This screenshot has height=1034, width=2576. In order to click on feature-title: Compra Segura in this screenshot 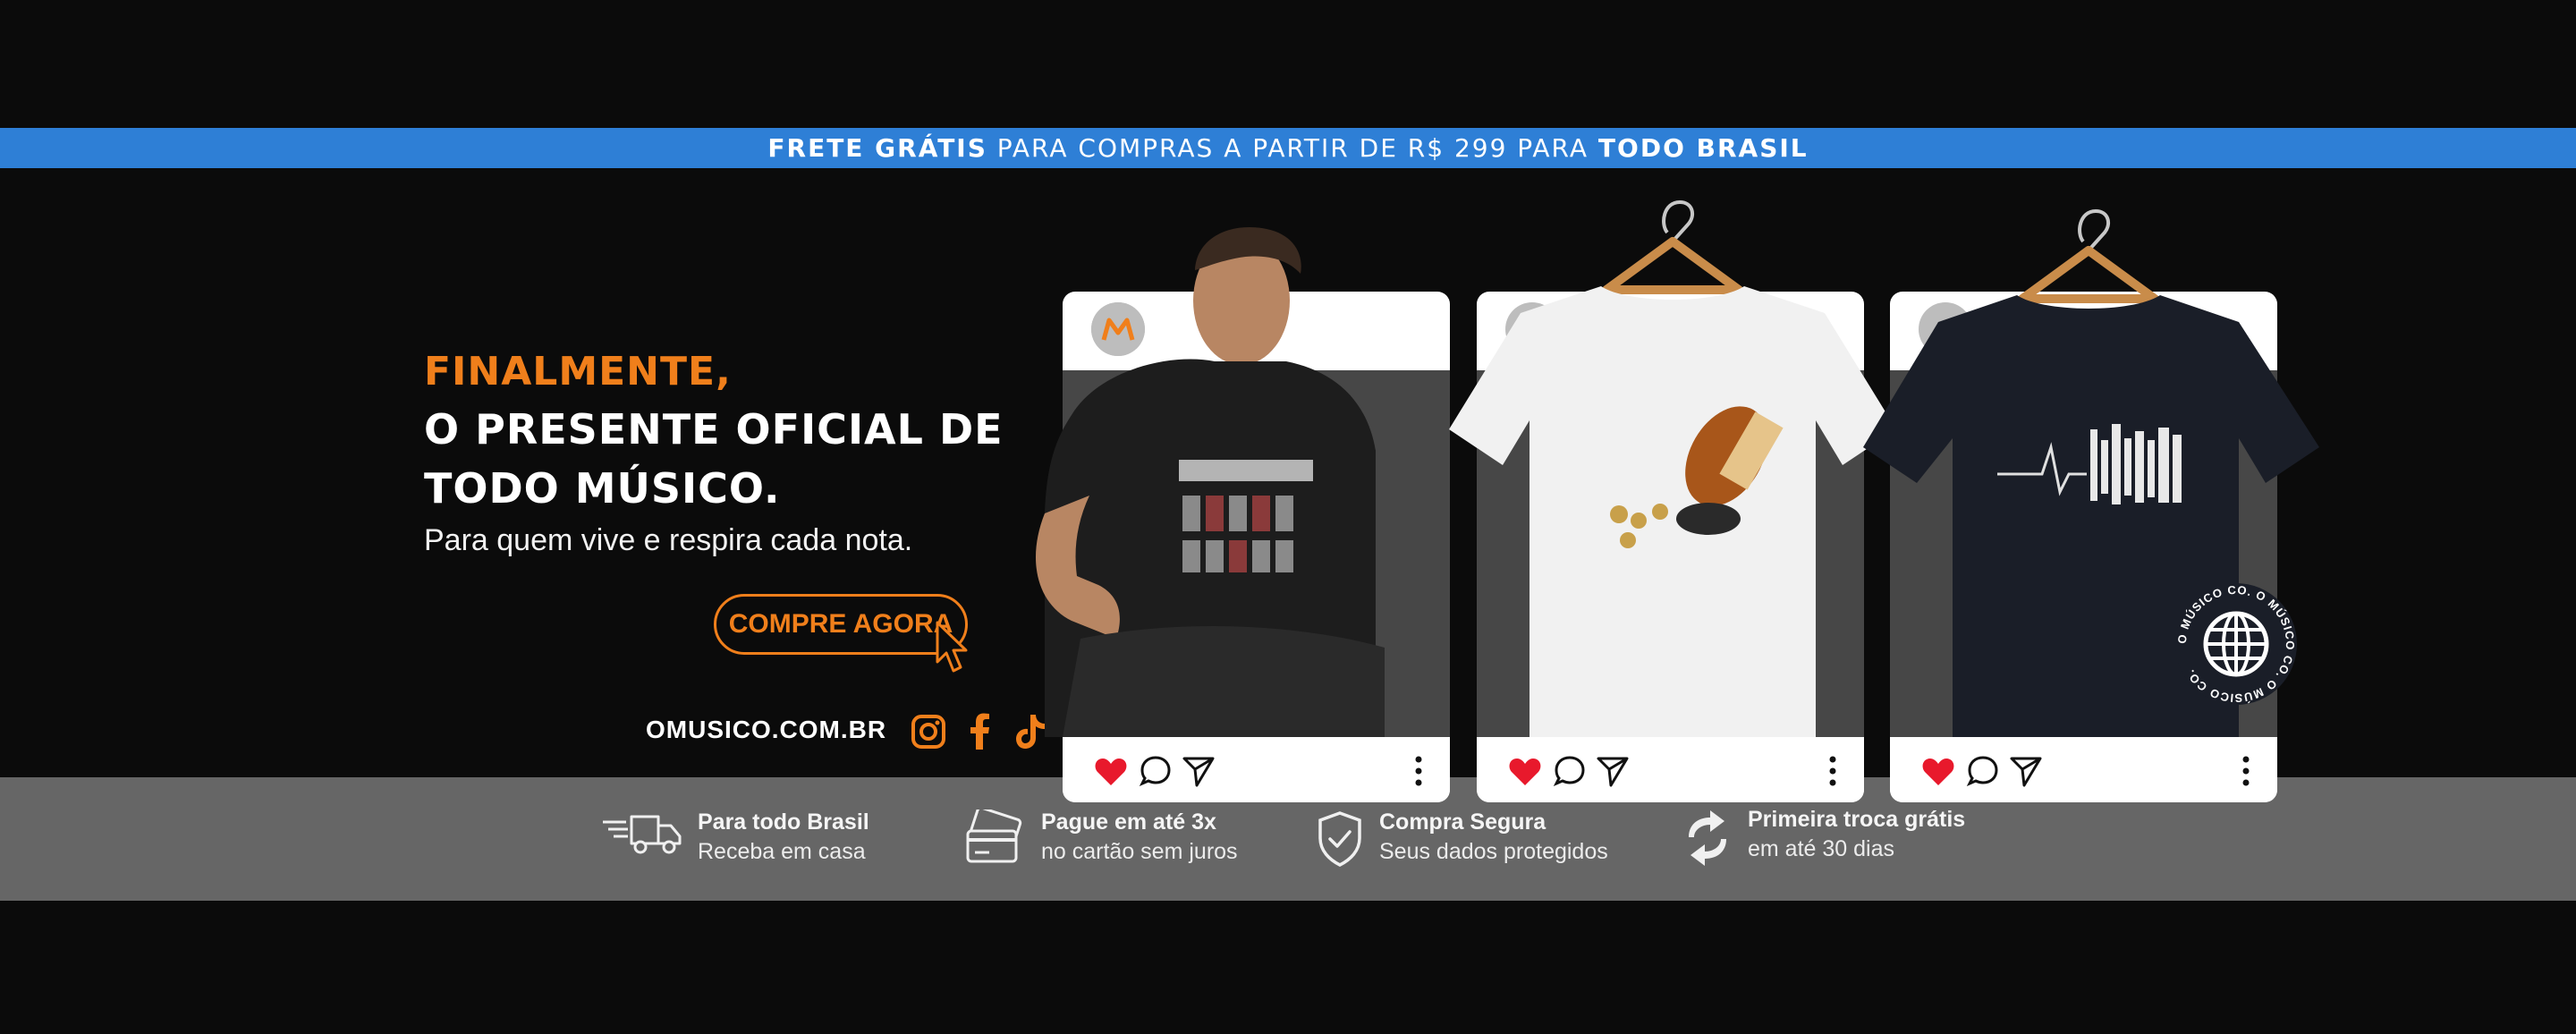, I will do `click(1462, 822)`.